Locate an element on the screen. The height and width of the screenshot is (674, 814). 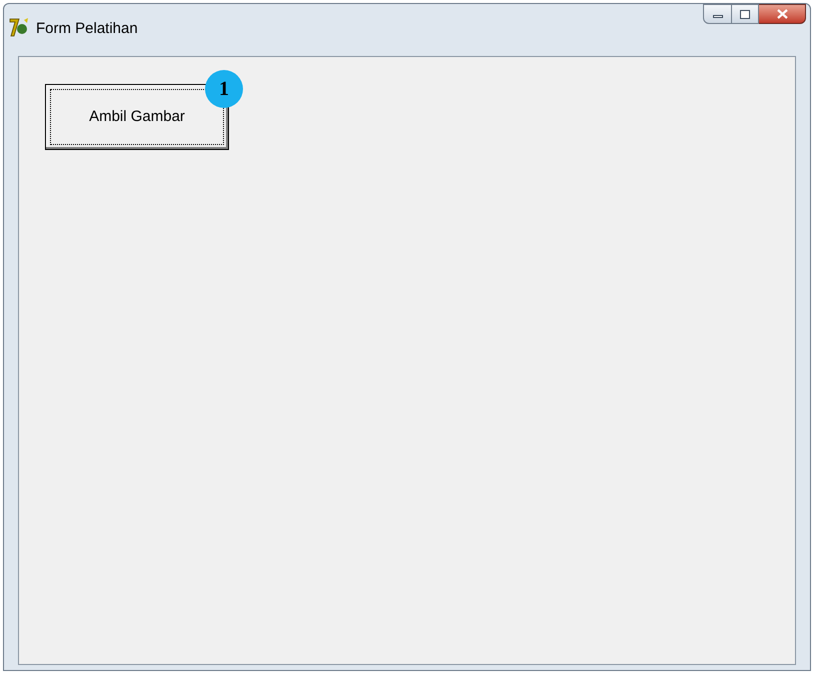
window-title: Form Pelatihan is located at coordinates (87, 29).